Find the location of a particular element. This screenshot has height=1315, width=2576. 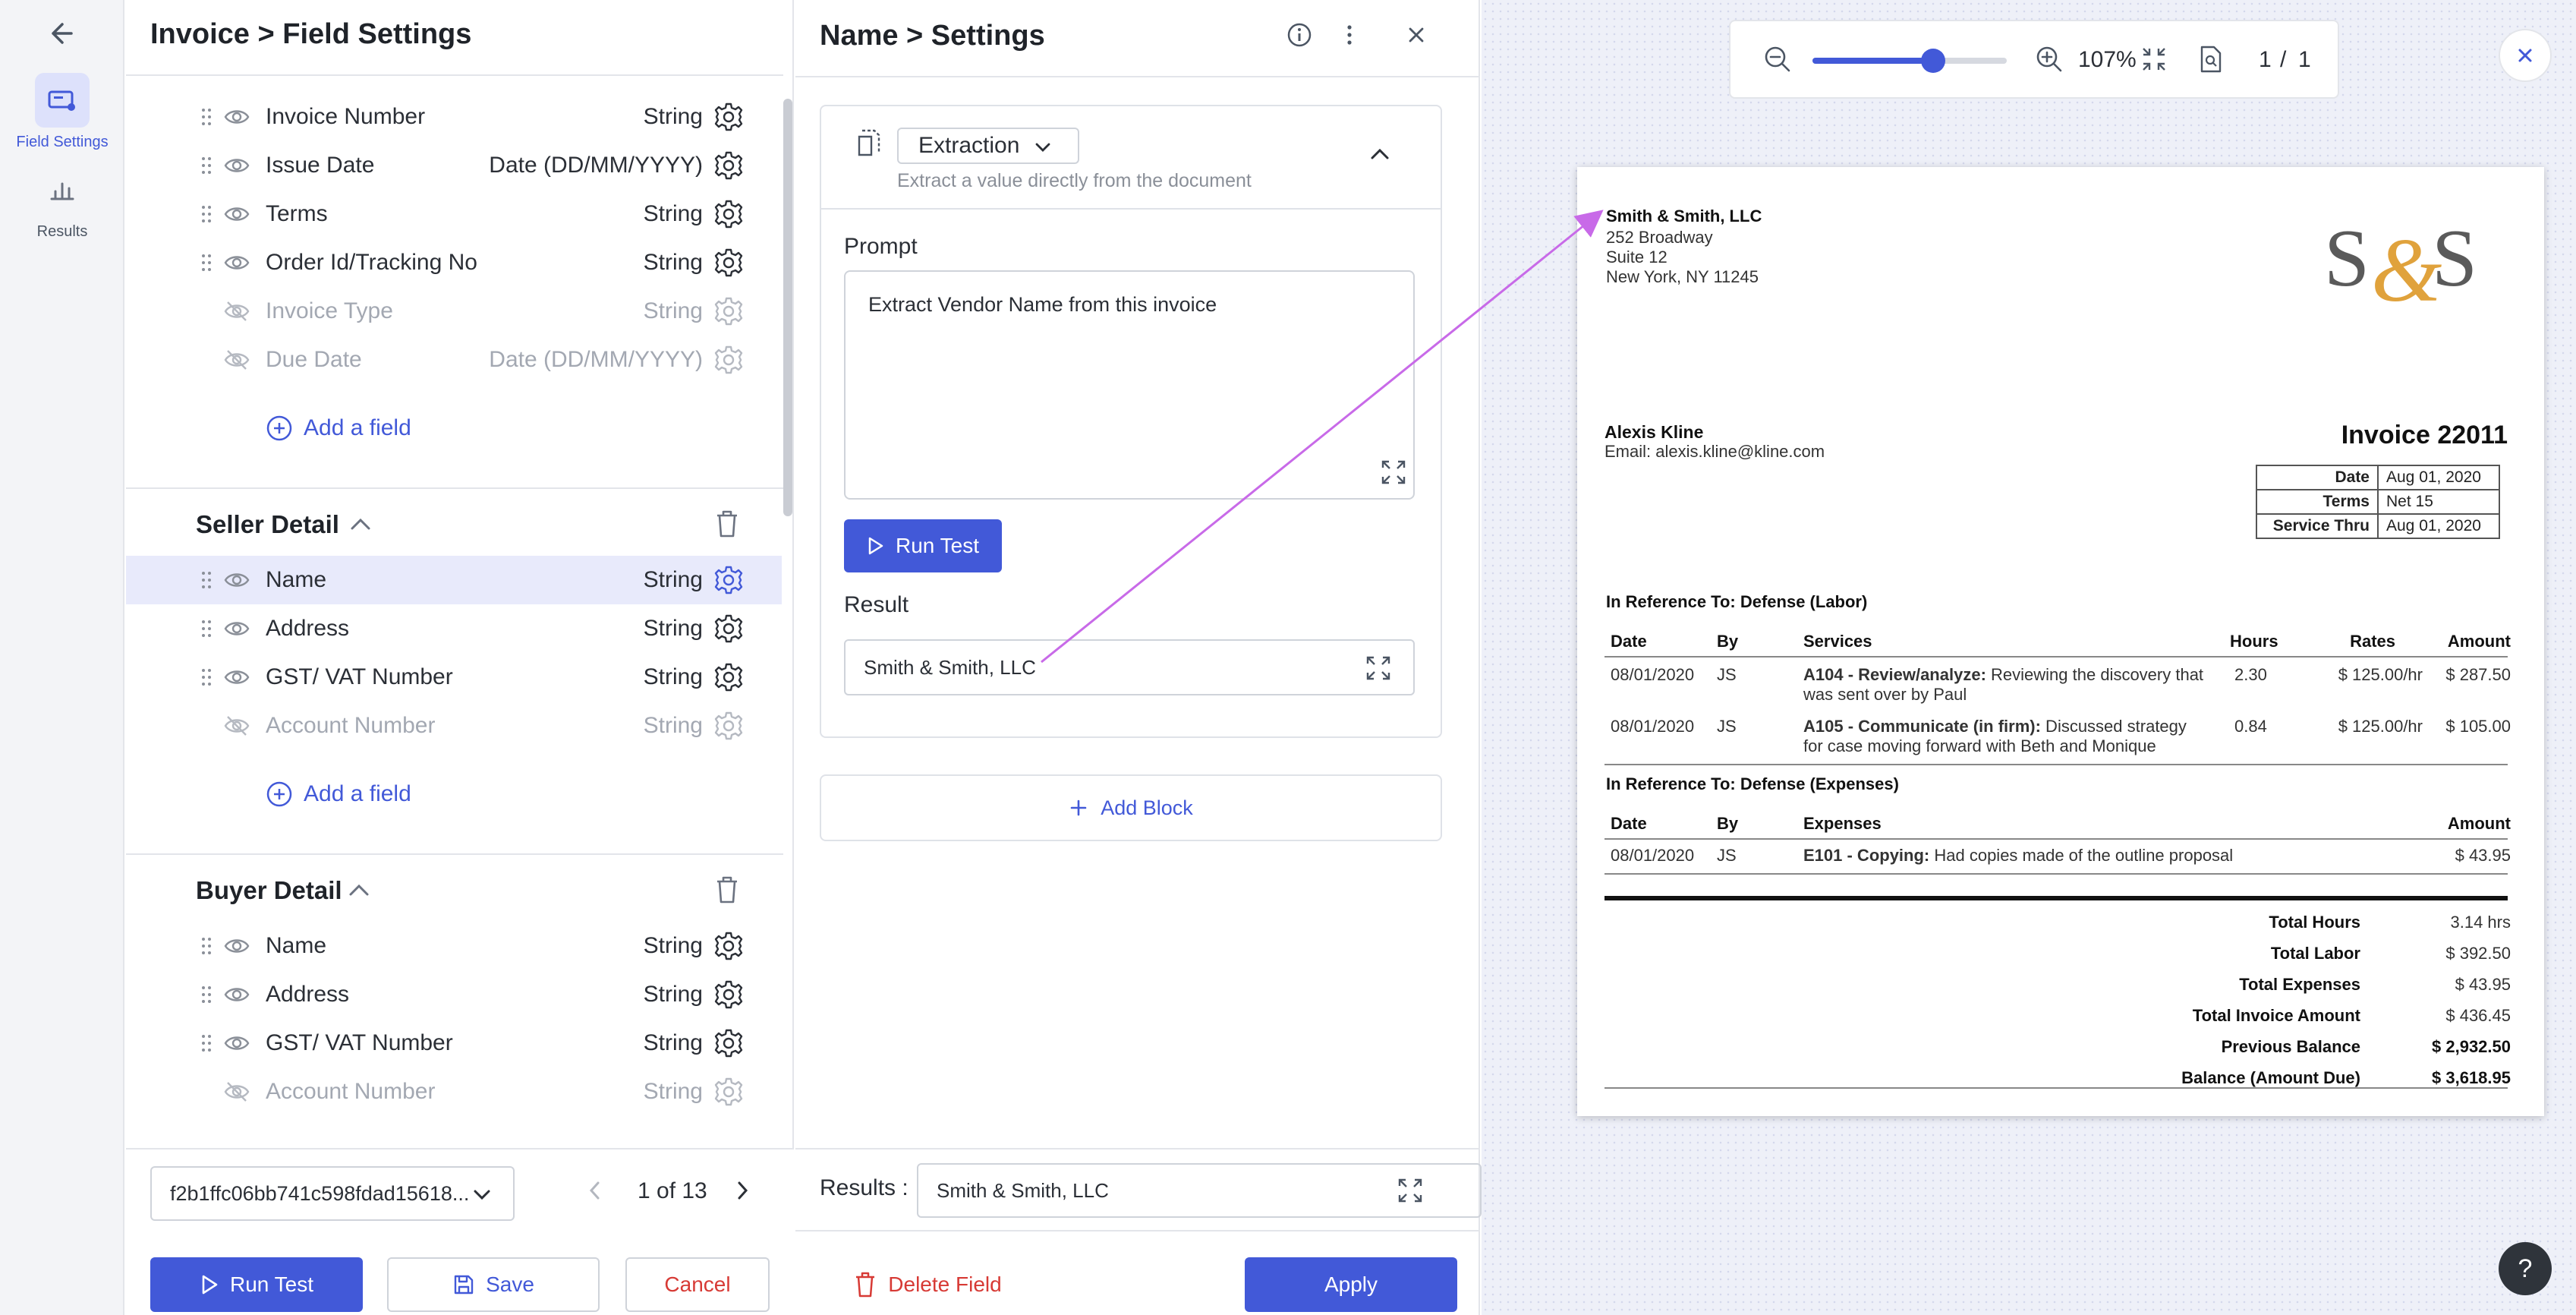

field-type: String is located at coordinates (673, 213).